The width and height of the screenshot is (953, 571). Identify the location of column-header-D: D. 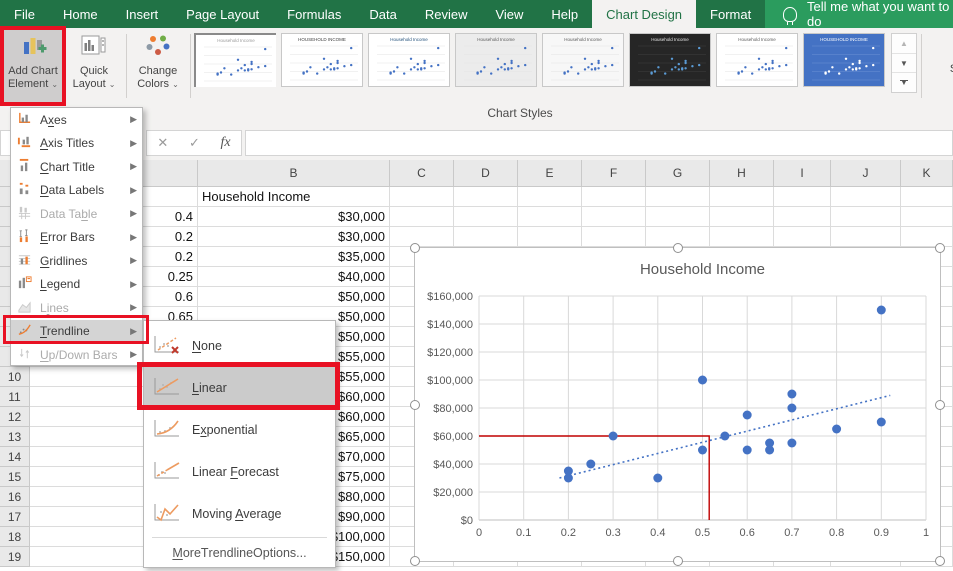
(486, 173).